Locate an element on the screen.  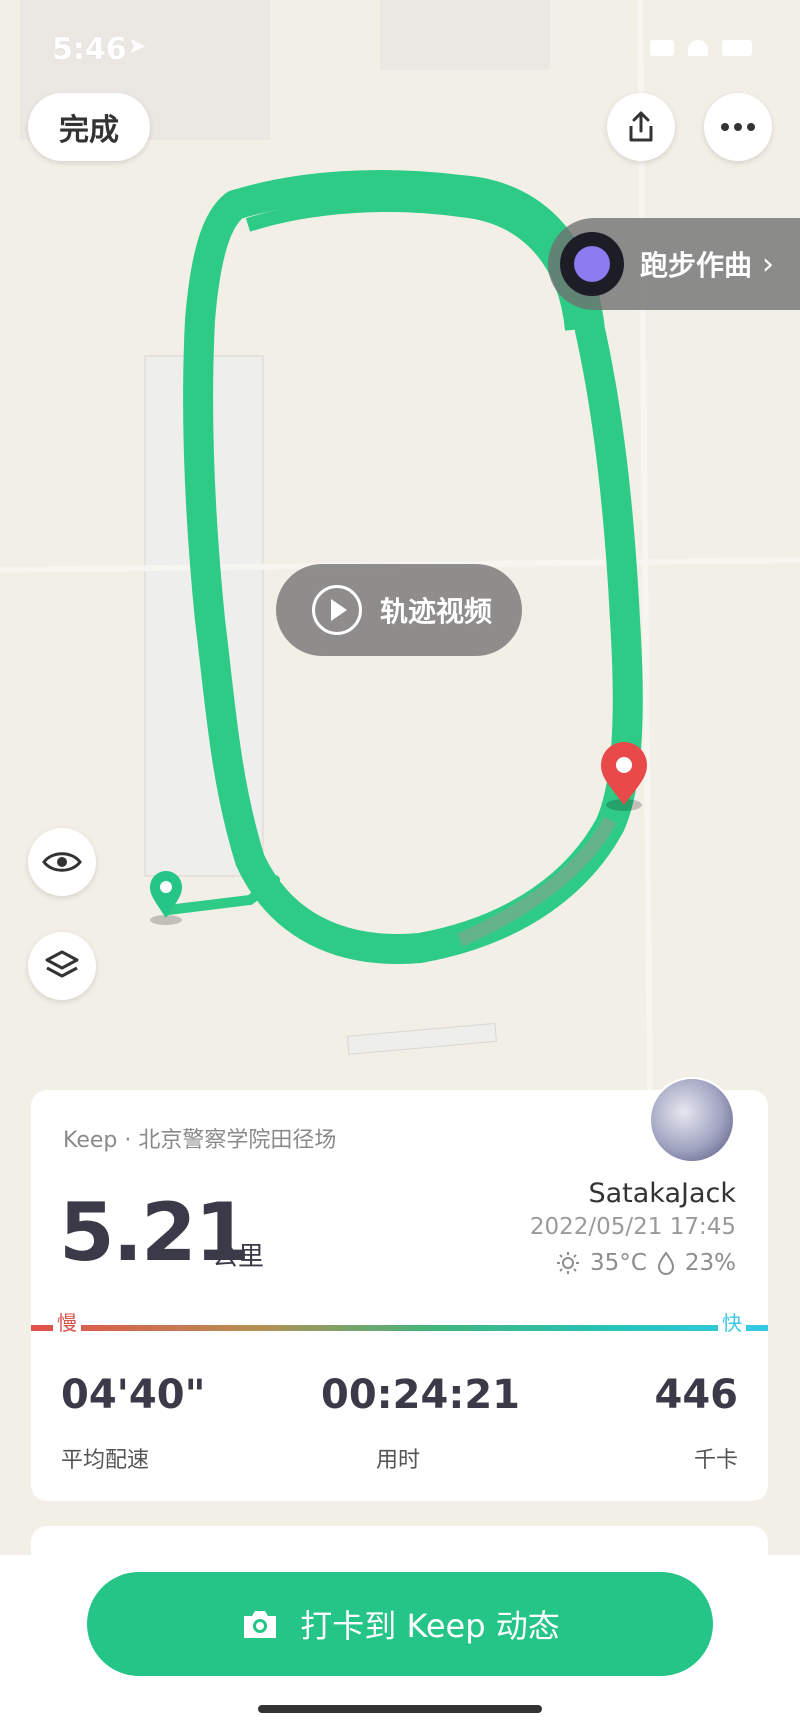
visibility-button is located at coordinates (62, 862).